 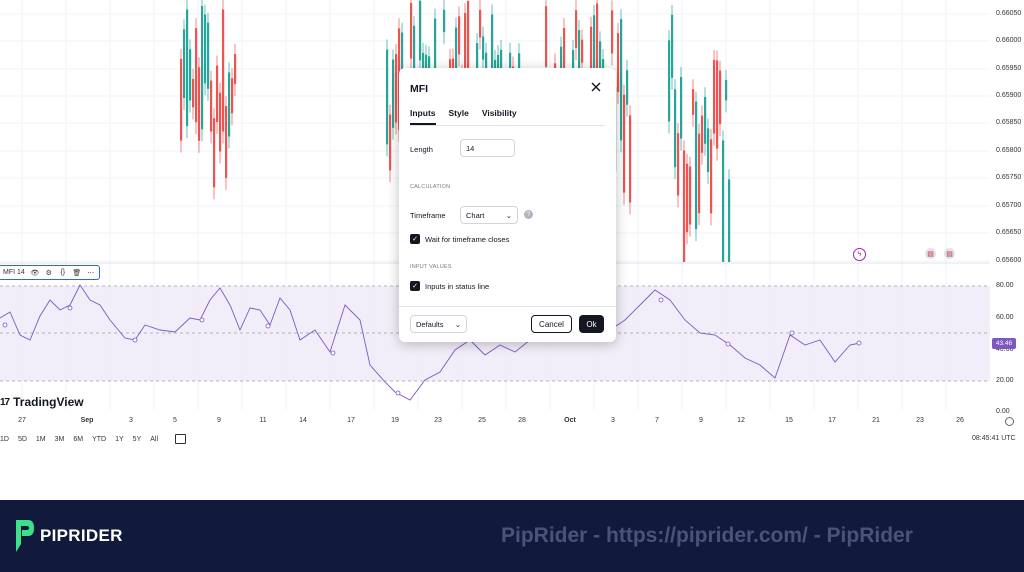 I want to click on time-axis-label: Sep, so click(x=87, y=420).